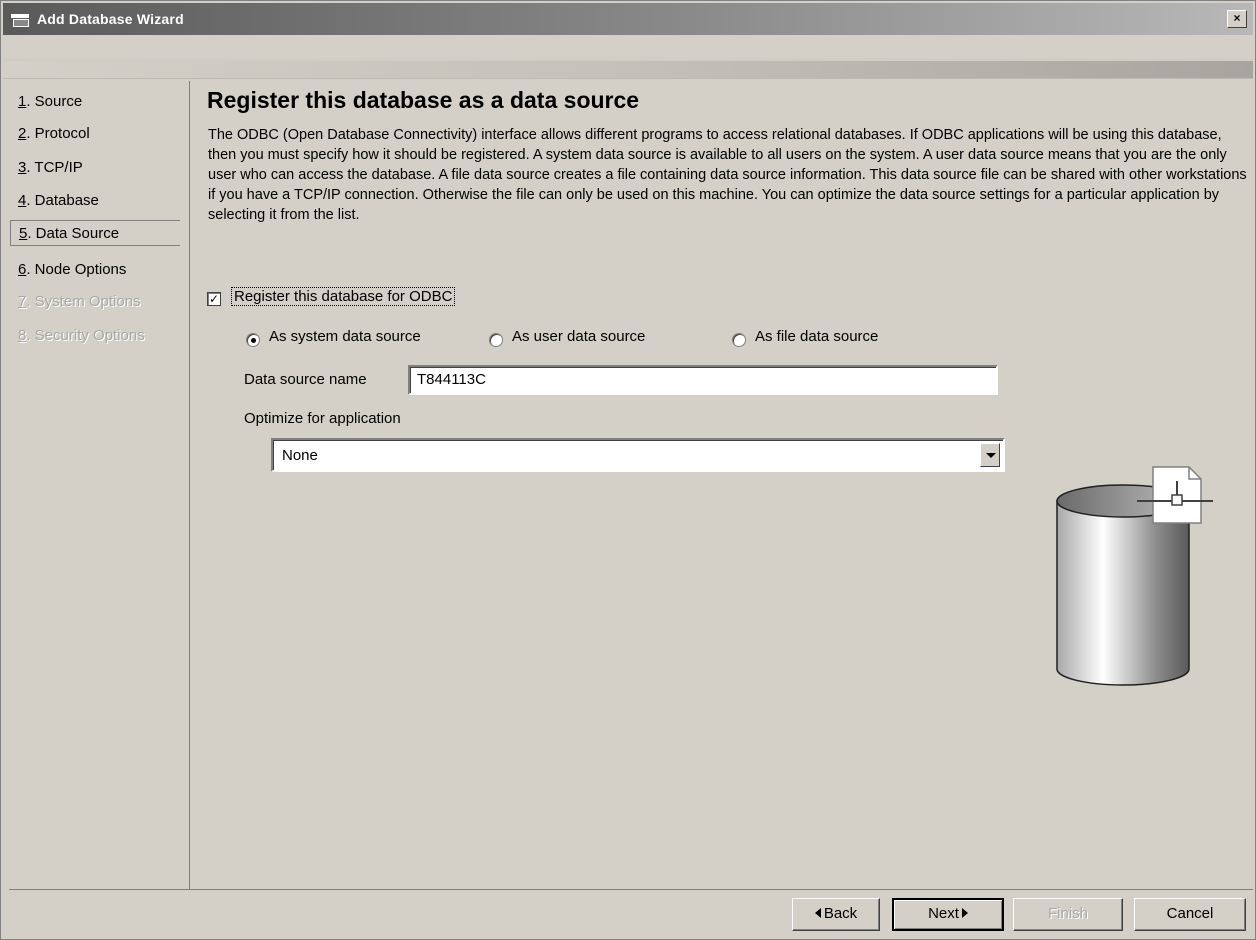  What do you see at coordinates (1190, 914) in the screenshot?
I see `cancel-button: Cancel` at bounding box center [1190, 914].